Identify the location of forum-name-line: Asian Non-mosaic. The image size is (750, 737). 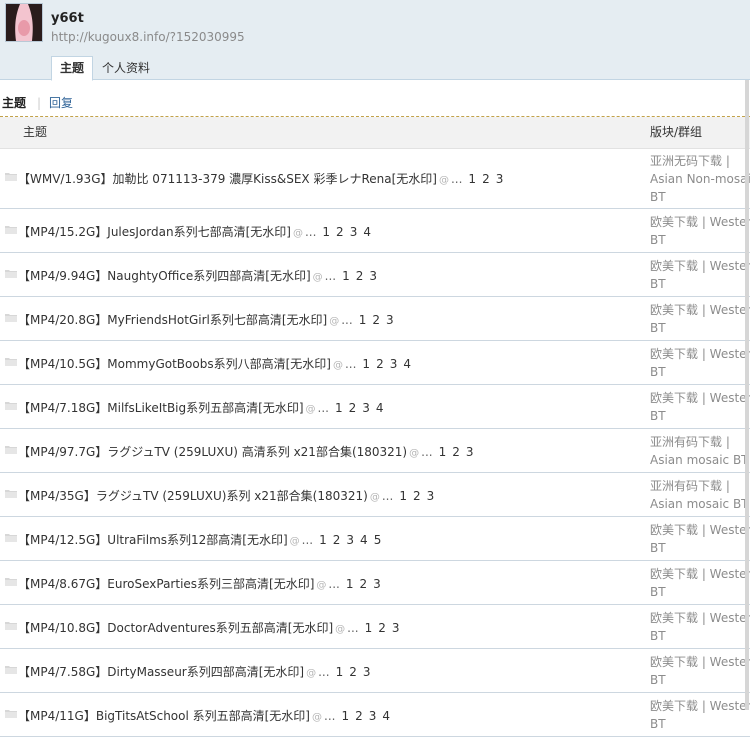
(700, 179).